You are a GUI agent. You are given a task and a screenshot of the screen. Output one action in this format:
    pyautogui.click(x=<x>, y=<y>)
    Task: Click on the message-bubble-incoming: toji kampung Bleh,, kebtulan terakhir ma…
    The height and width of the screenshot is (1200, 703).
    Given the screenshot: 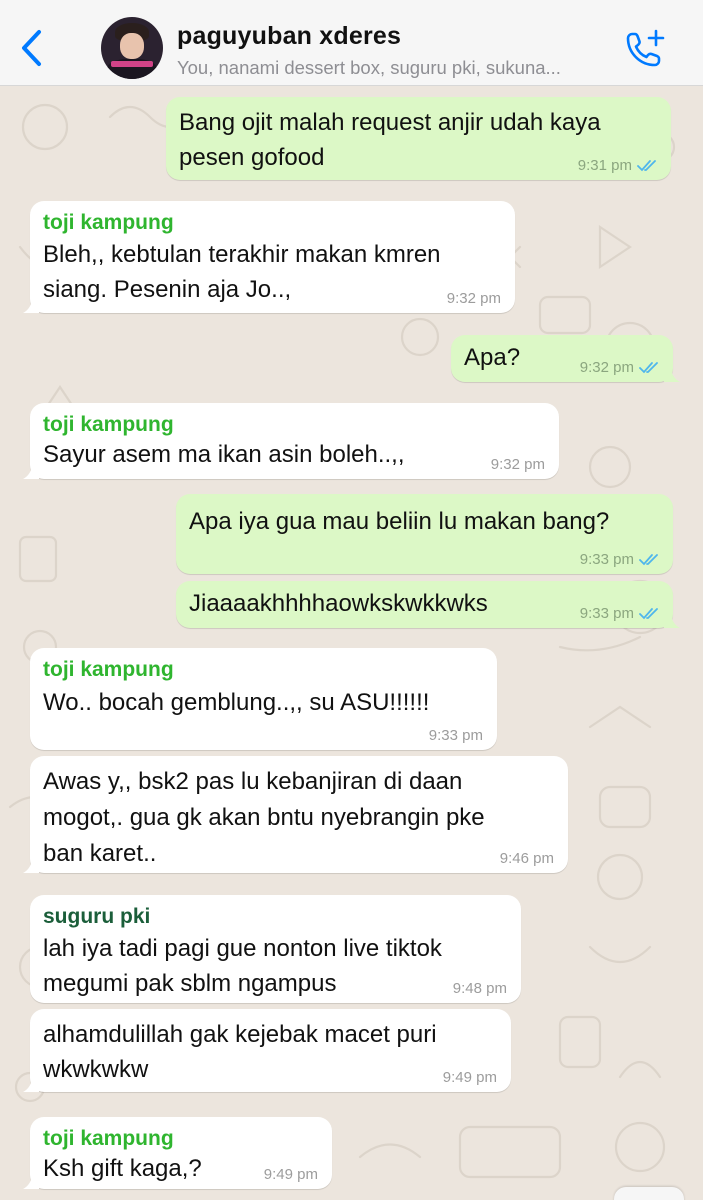 What is the action you would take?
    pyautogui.click(x=269, y=257)
    